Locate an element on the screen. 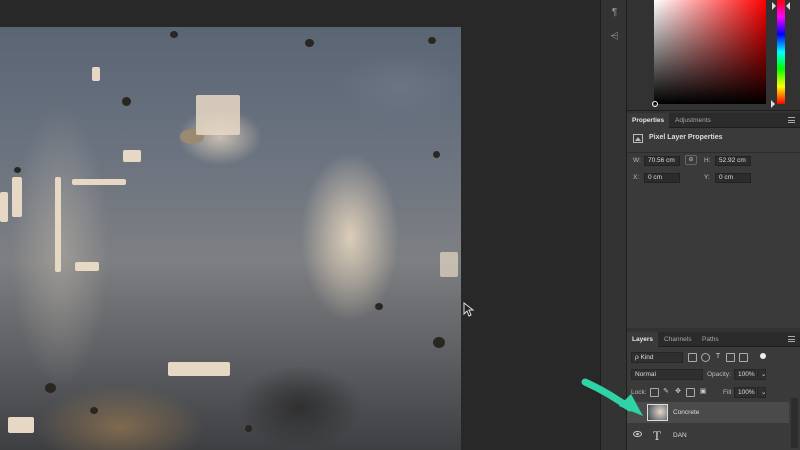 This screenshot has width=800, height=450. hue-slider is located at coordinates (781, 52).